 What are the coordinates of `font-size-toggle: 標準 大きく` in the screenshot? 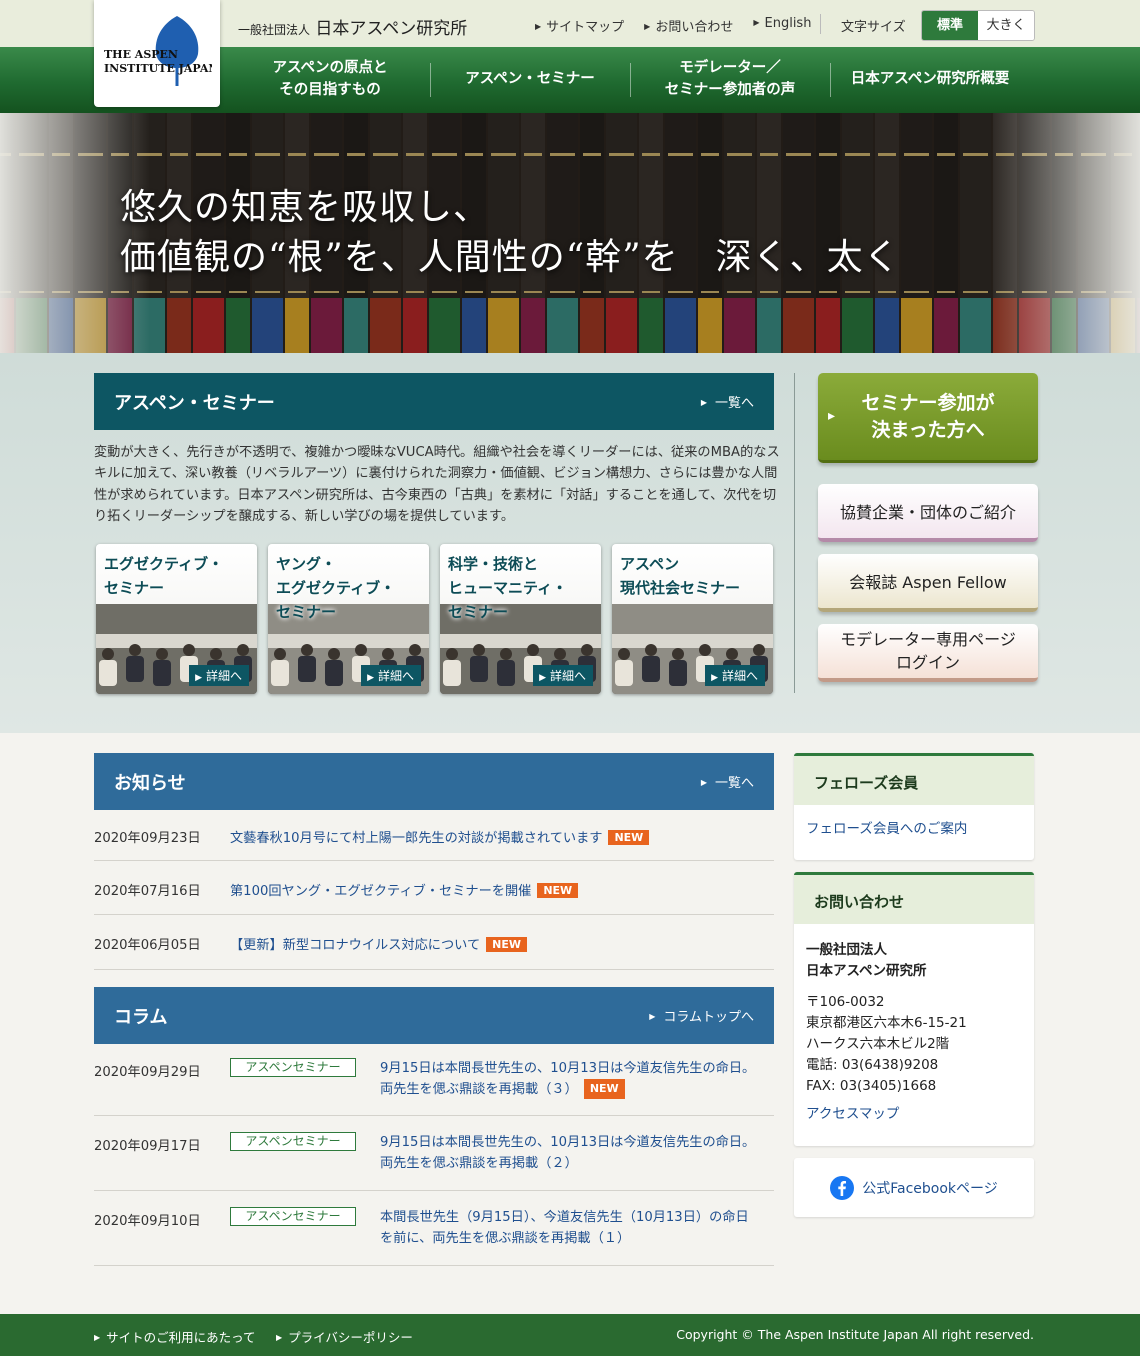 It's located at (978, 25).